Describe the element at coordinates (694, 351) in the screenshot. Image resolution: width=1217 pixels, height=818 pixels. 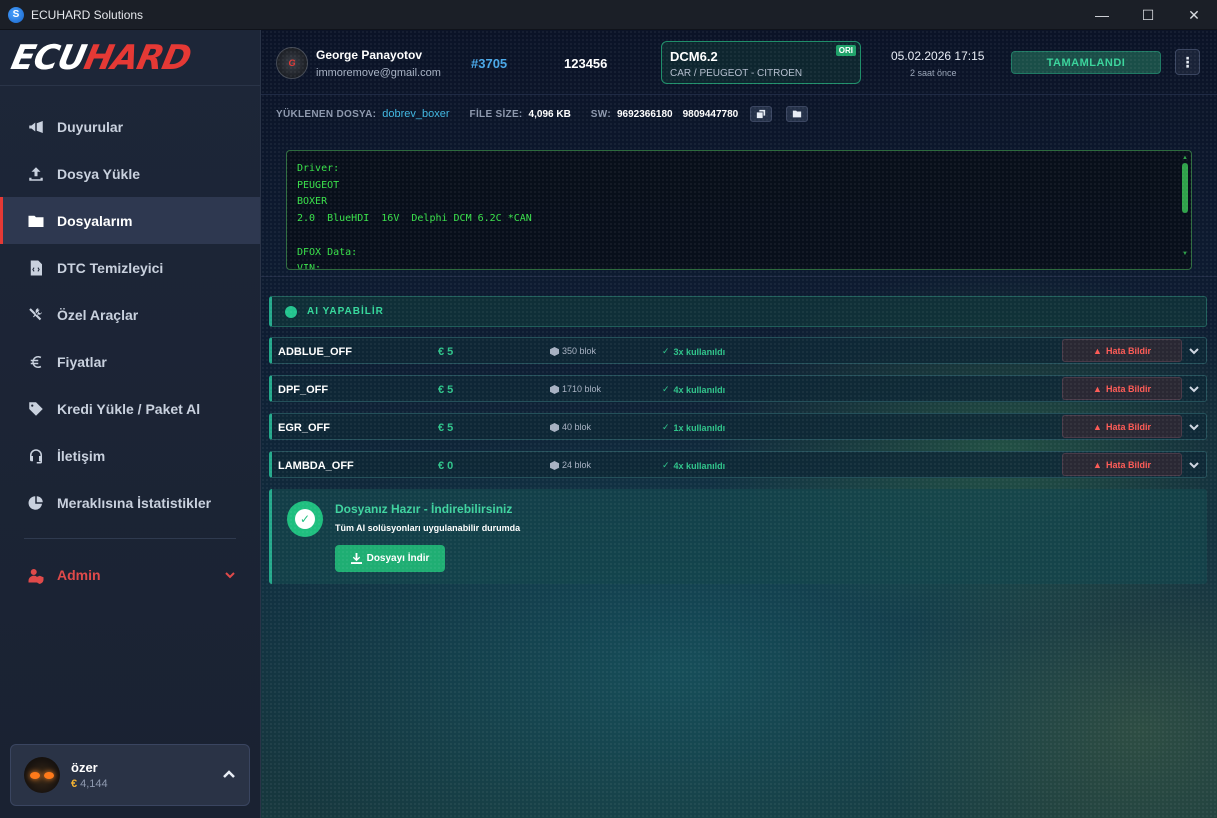
I see `solution-usage: ✓ 3x kullanıldı` at that location.